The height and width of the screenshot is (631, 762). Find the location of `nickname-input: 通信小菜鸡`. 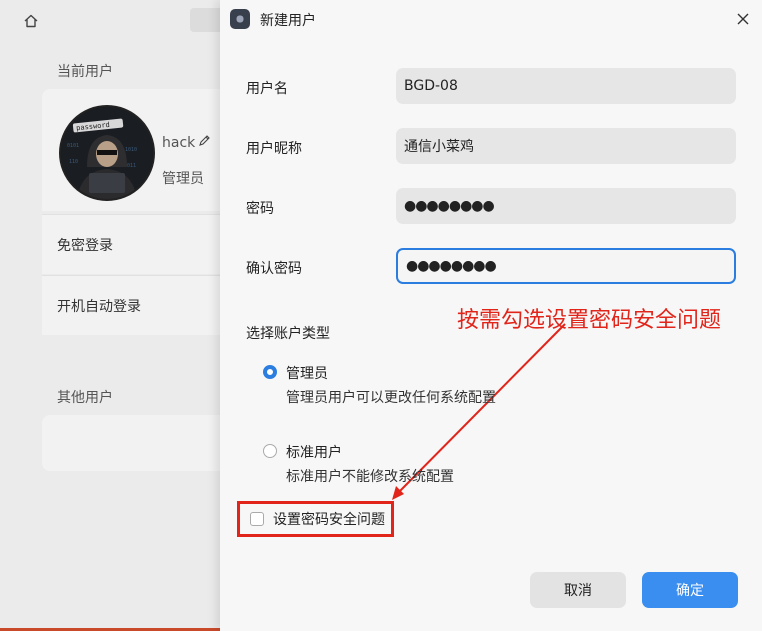

nickname-input: 通信小菜鸡 is located at coordinates (566, 146).